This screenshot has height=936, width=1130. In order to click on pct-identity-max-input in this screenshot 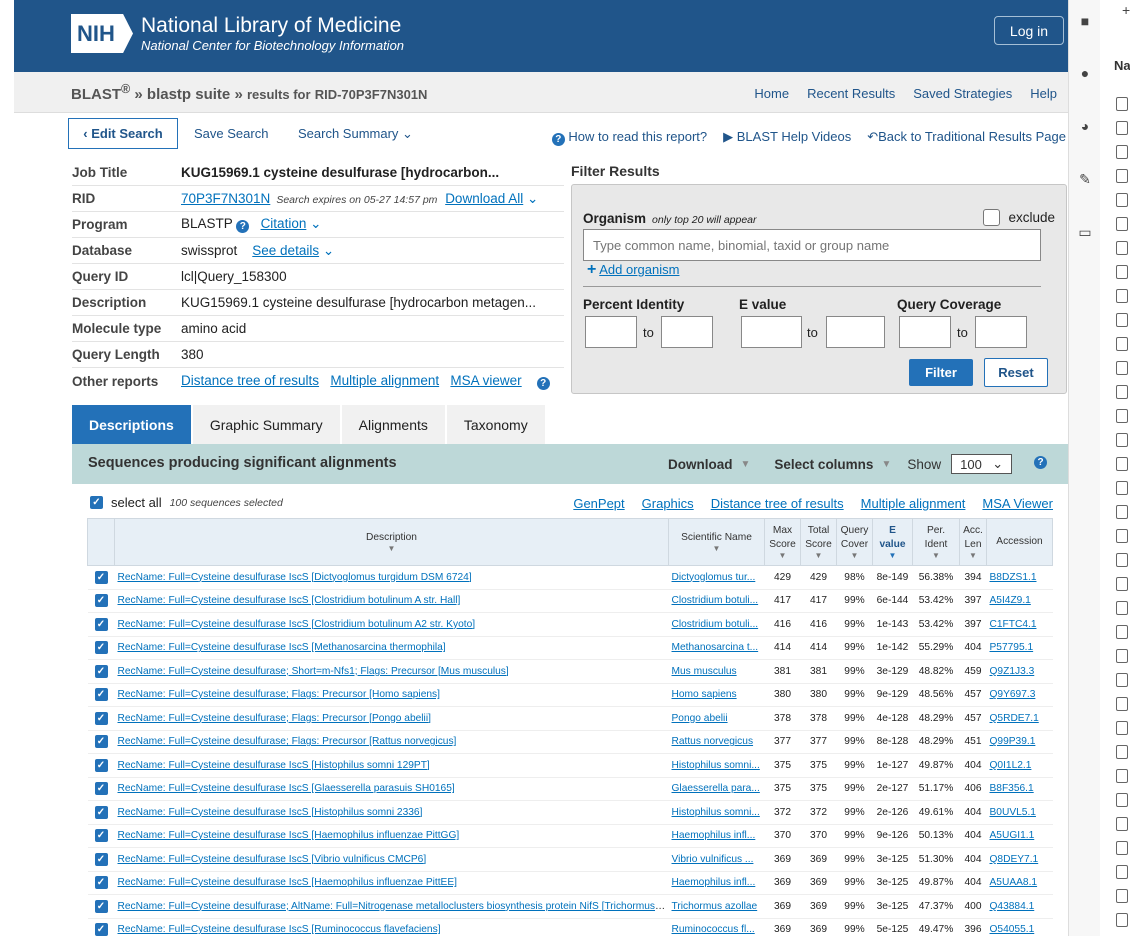, I will do `click(687, 332)`.